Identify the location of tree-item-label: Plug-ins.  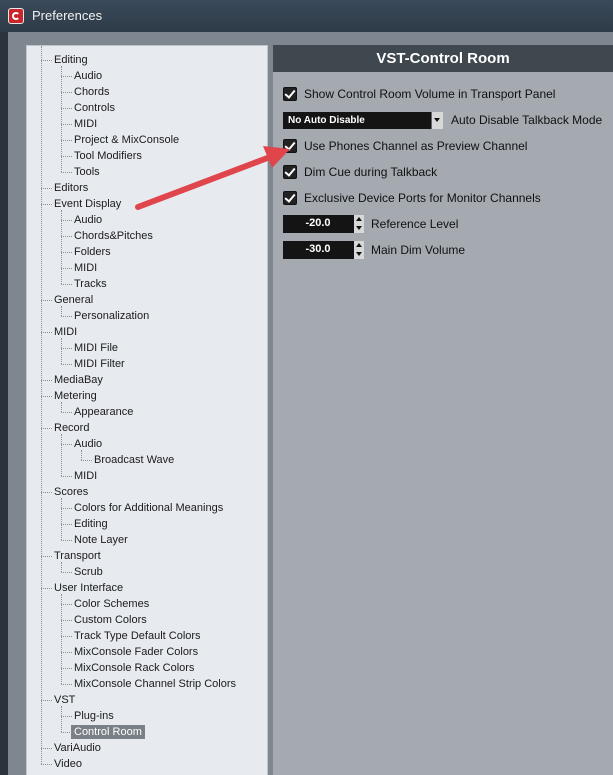
(94, 716).